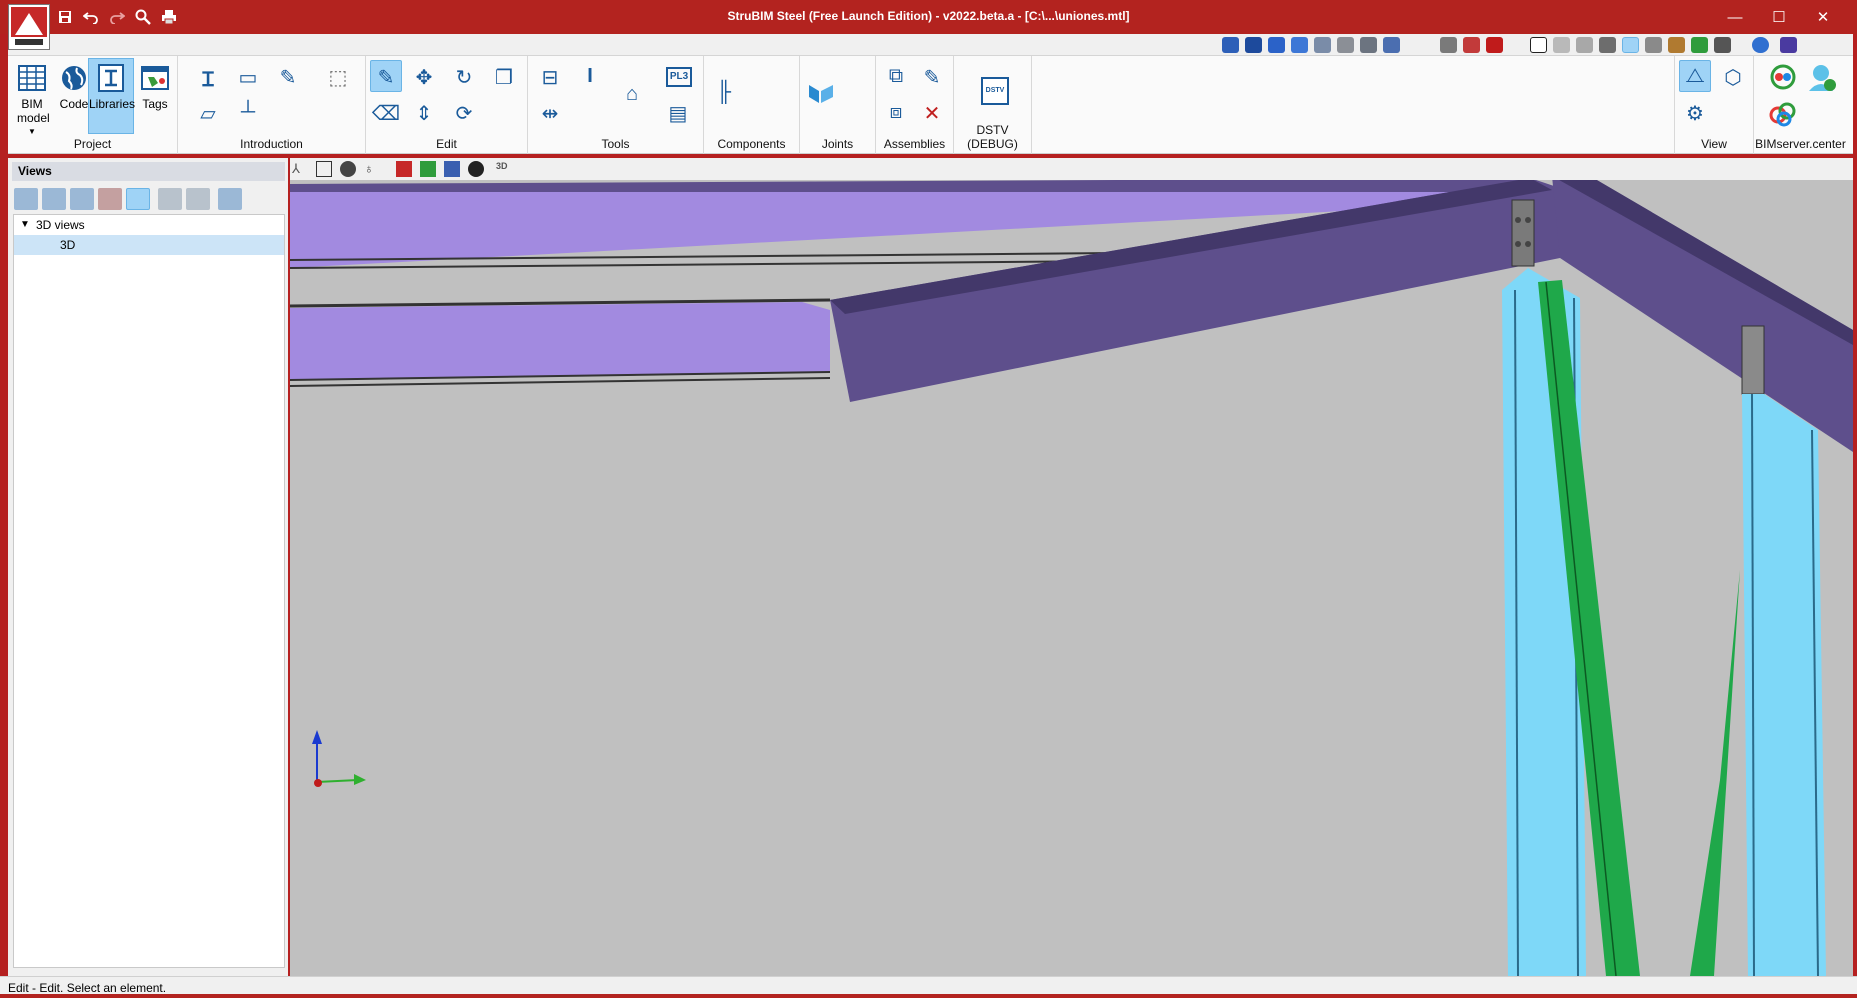 This screenshot has height=998, width=1857. I want to click on copy-icon: ❐, so click(504, 76).